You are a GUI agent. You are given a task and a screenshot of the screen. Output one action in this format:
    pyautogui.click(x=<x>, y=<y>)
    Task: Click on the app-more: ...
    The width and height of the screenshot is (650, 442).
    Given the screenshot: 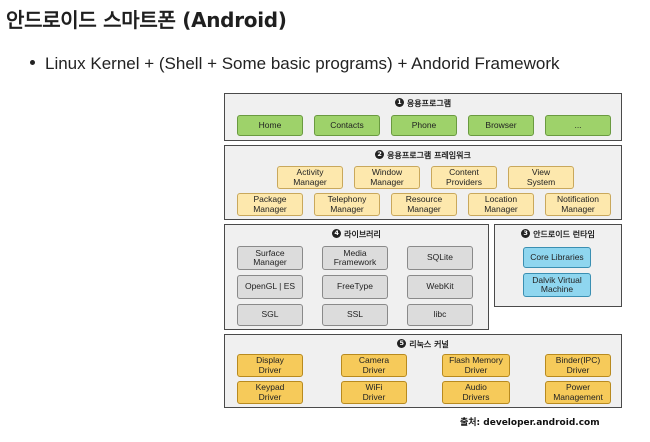 What is the action you would take?
    pyautogui.click(x=578, y=125)
    